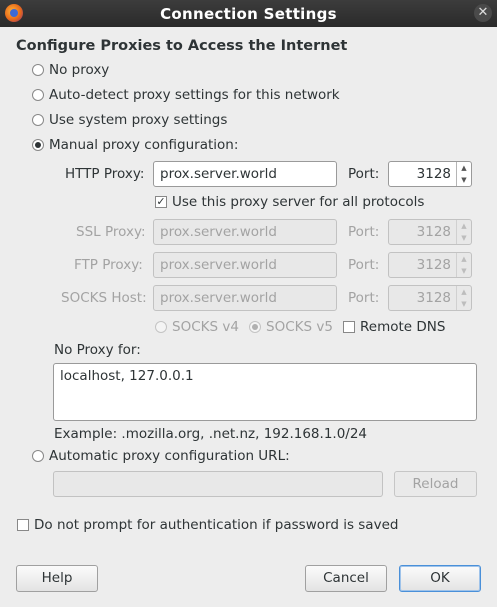 The height and width of the screenshot is (607, 497). What do you see at coordinates (245, 174) in the screenshot?
I see `http-proxy-input: prox.server.world` at bounding box center [245, 174].